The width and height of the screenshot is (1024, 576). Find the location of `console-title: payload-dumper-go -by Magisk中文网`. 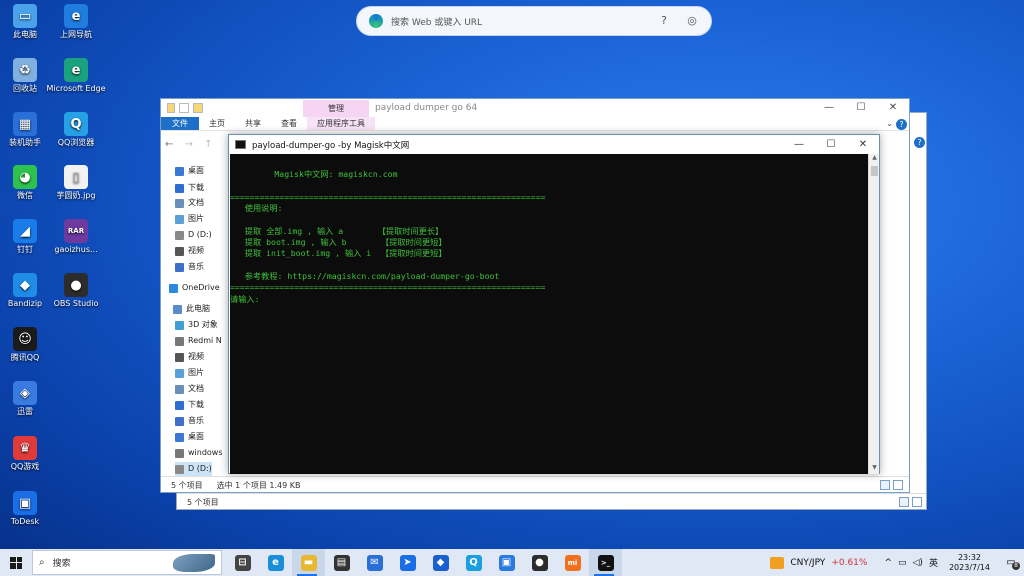

console-title: payload-dumper-go -by Magisk中文网 is located at coordinates (331, 145).